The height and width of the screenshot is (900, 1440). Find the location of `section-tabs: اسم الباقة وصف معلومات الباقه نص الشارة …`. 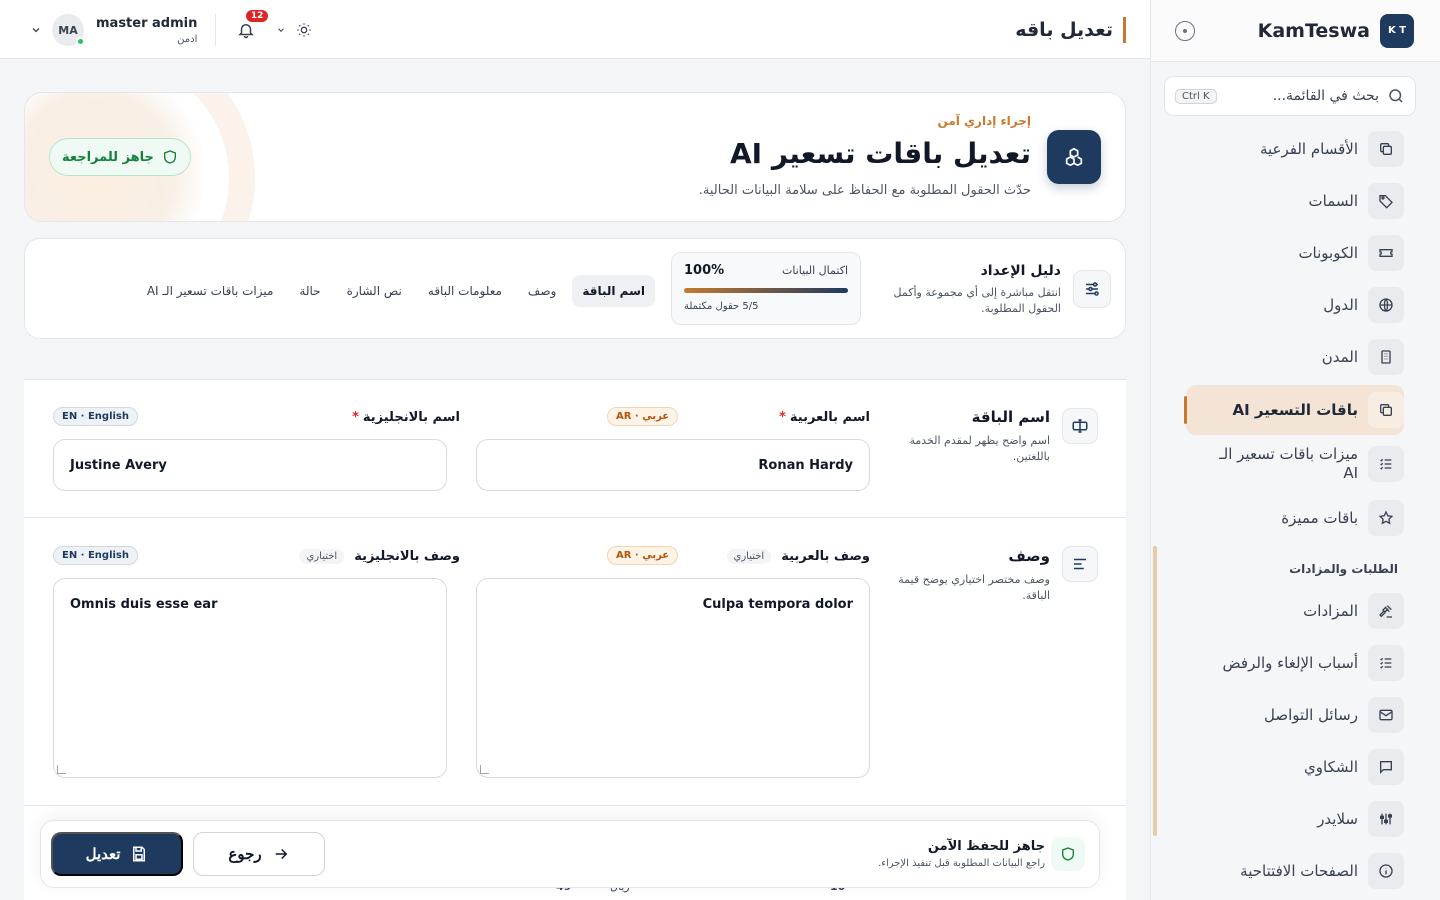

section-tabs: اسم الباقة وصف معلومات الباقه نص الشارة … is located at coordinates (396, 291).